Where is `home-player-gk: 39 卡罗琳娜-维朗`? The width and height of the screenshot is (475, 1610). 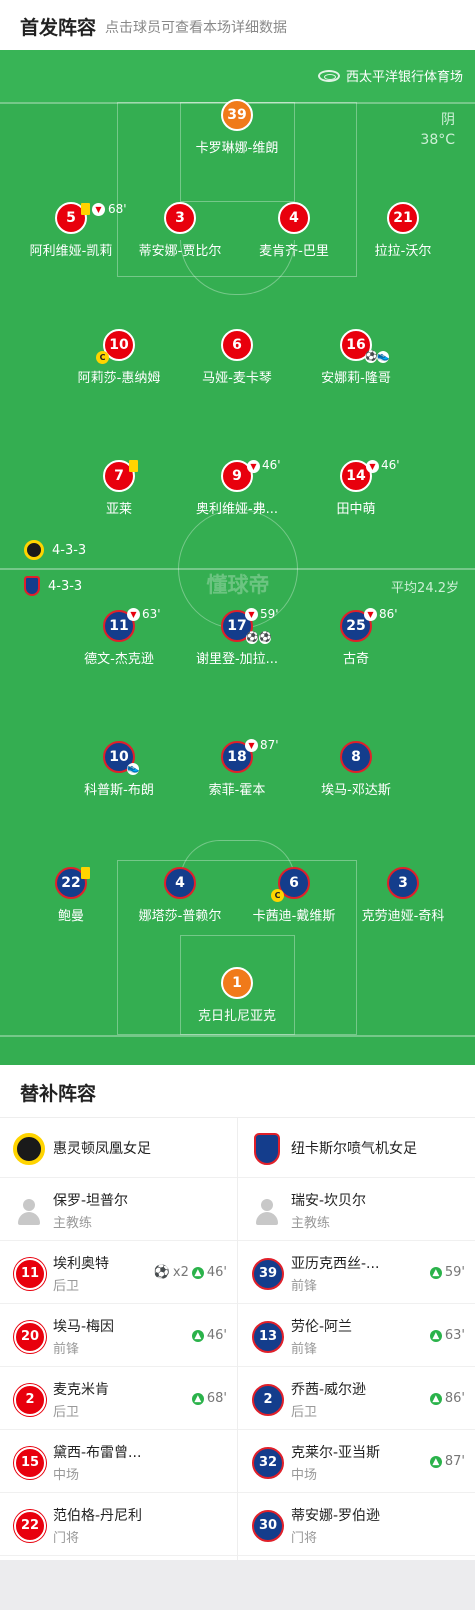 home-player-gk: 39 卡罗琳娜-维朗 is located at coordinates (237, 127).